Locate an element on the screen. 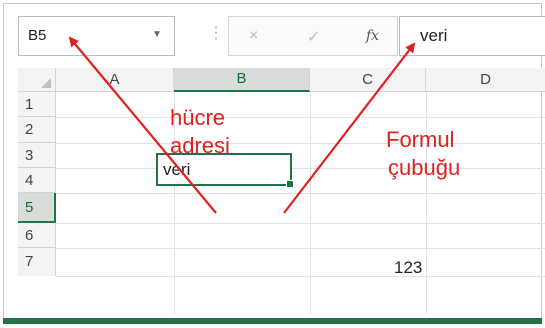 This screenshot has height=328, width=545. formula-bar-splitter-icon: ⋮ is located at coordinates (216, 34).